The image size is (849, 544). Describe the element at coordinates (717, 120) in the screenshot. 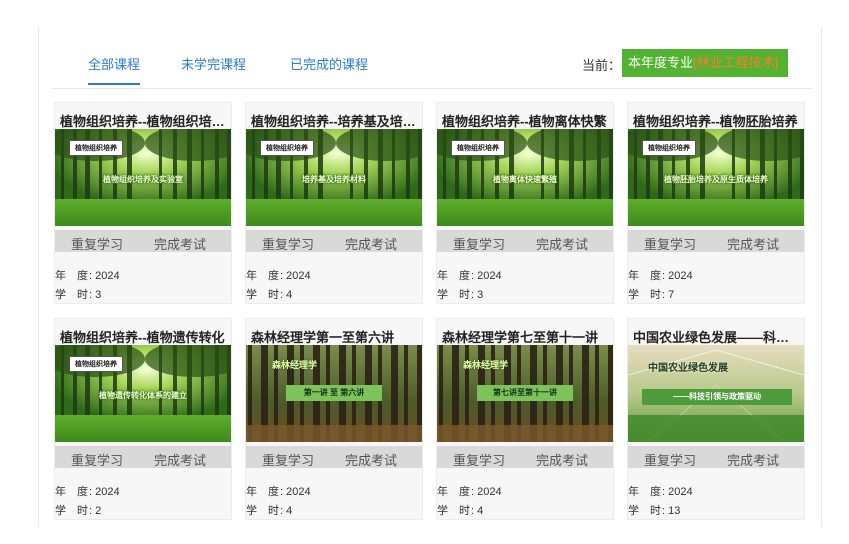

I see `course-title: 植物组织培养--植物胚胎培养` at that location.